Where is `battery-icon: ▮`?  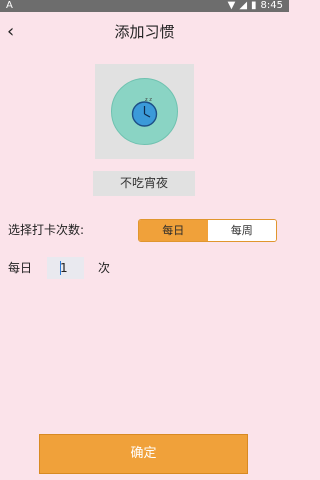 battery-icon: ▮ is located at coordinates (254, 5).